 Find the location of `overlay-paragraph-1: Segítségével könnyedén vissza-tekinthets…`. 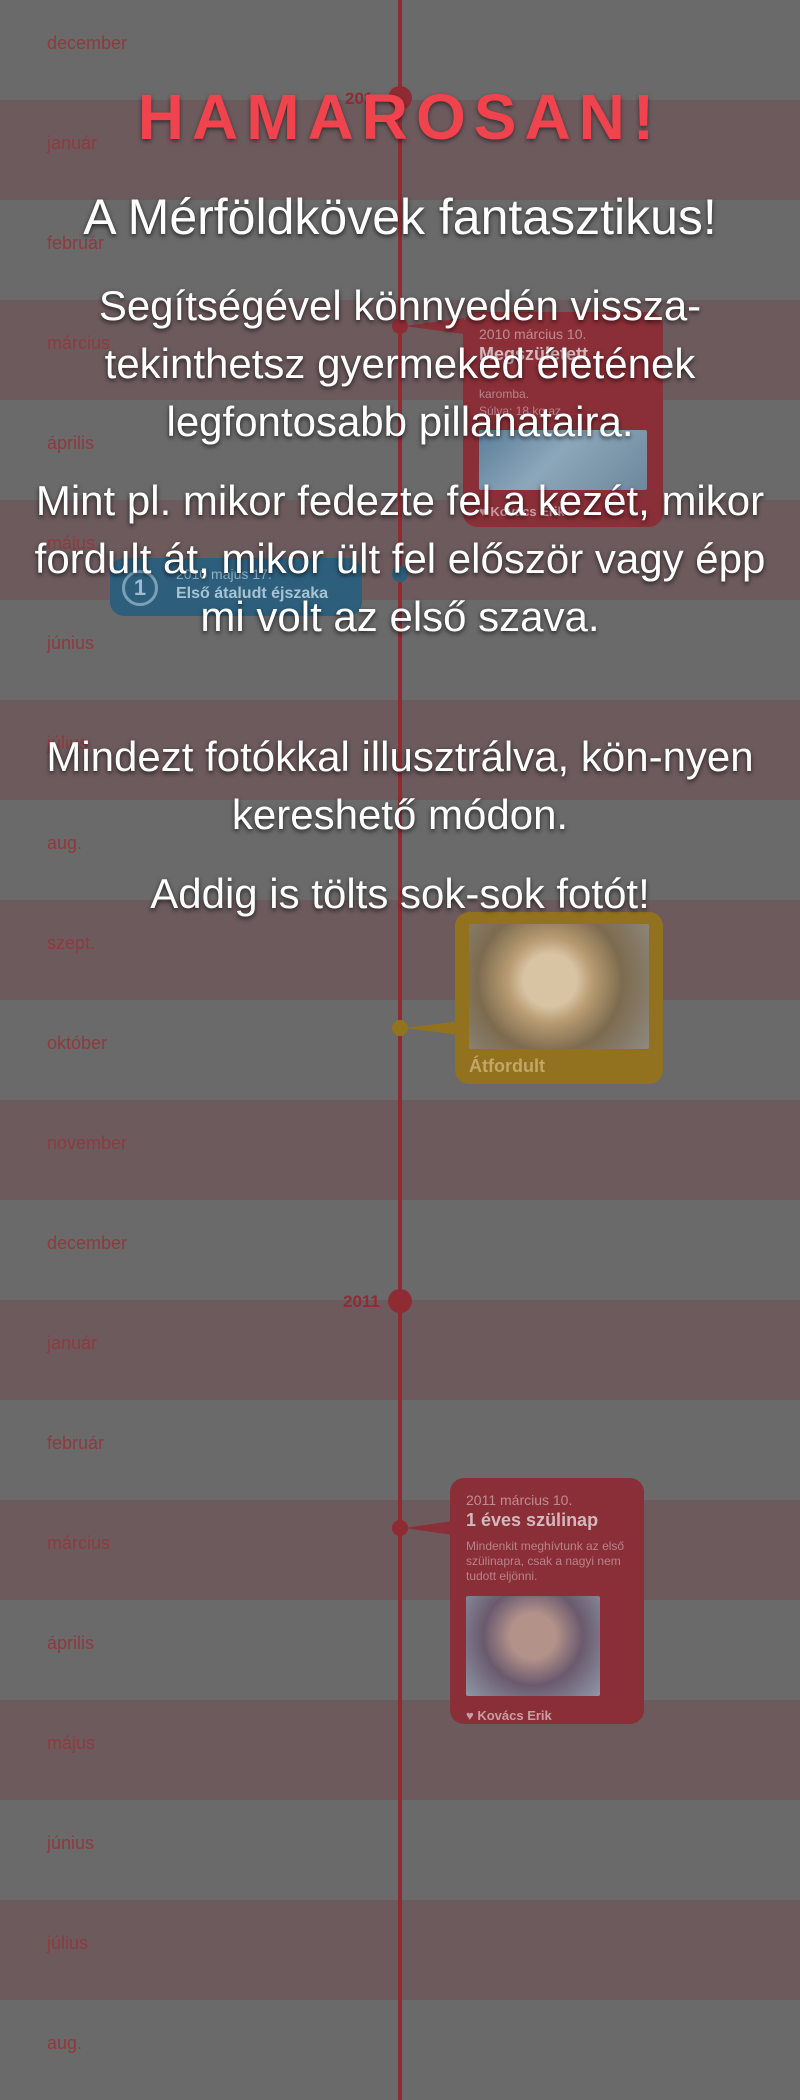

overlay-paragraph-1: Segítségével könnyedén vissza-tekinthets… is located at coordinates (400, 363).